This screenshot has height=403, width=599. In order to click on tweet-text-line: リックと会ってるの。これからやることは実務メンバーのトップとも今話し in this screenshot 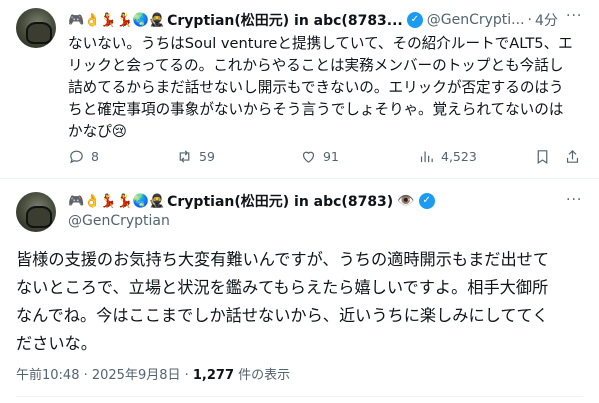, I will do `click(316, 65)`.